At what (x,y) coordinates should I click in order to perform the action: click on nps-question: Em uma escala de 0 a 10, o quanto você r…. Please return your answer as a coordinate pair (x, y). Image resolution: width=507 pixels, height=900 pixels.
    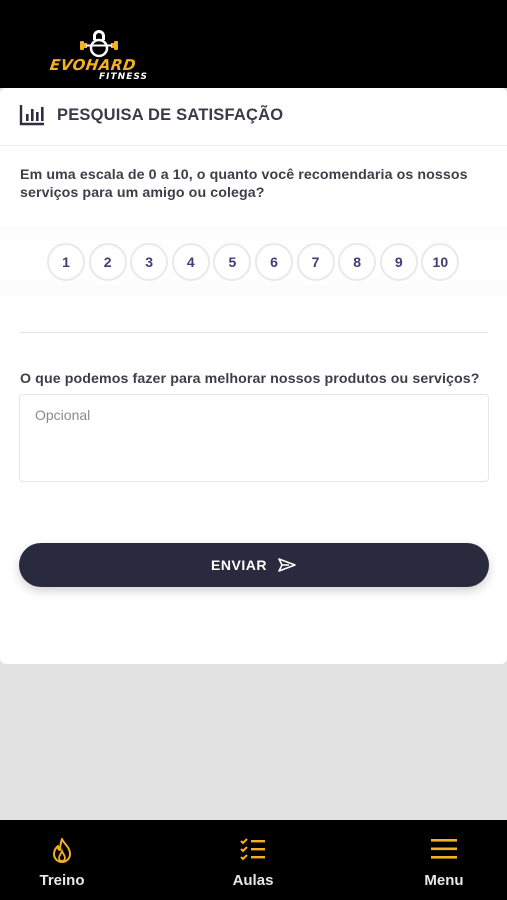
    Looking at the image, I should click on (244, 184).